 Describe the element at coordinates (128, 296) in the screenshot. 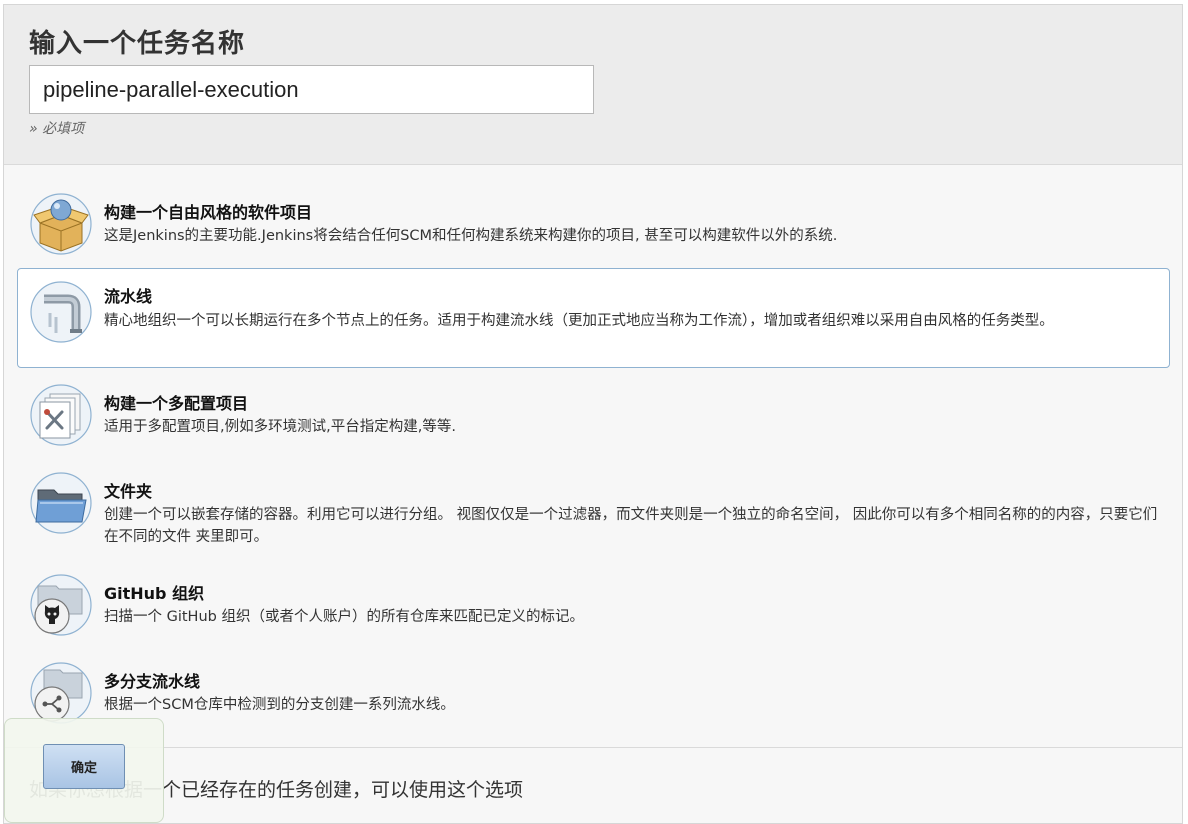

I see `item-name: 流水线` at that location.